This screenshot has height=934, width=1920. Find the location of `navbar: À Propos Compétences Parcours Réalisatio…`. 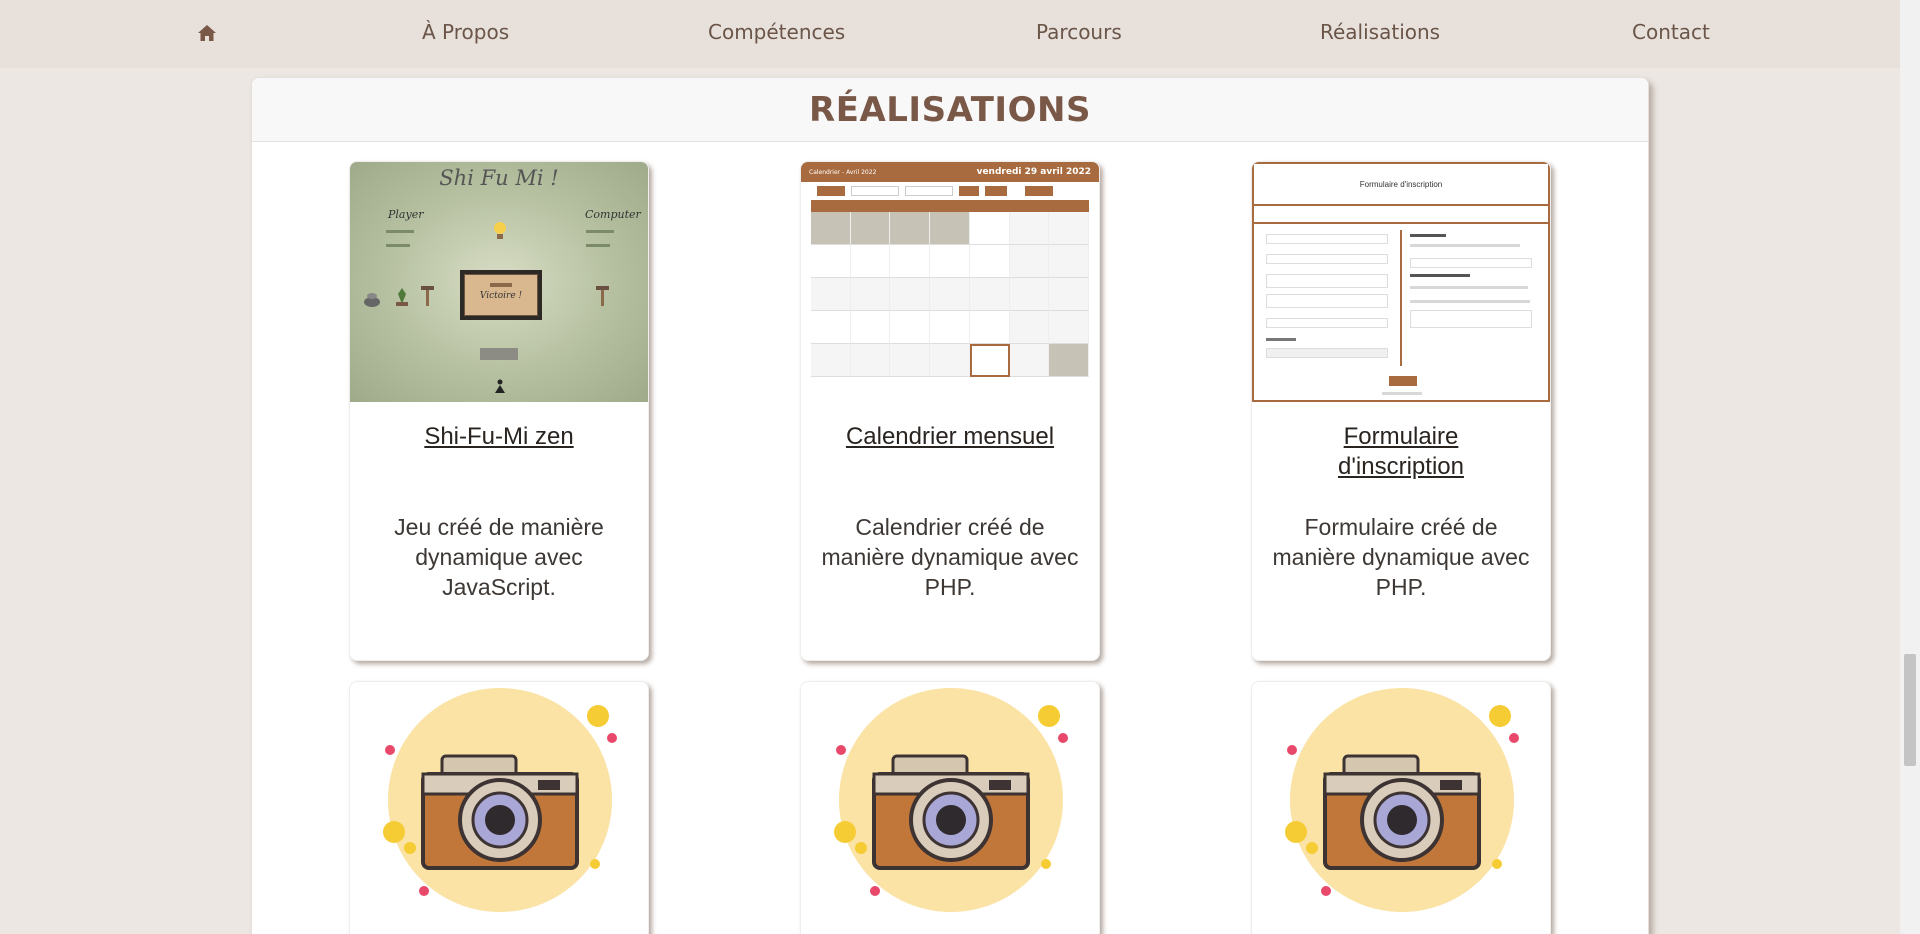

navbar: À Propos Compétences Parcours Réalisatio… is located at coordinates (950, 34).